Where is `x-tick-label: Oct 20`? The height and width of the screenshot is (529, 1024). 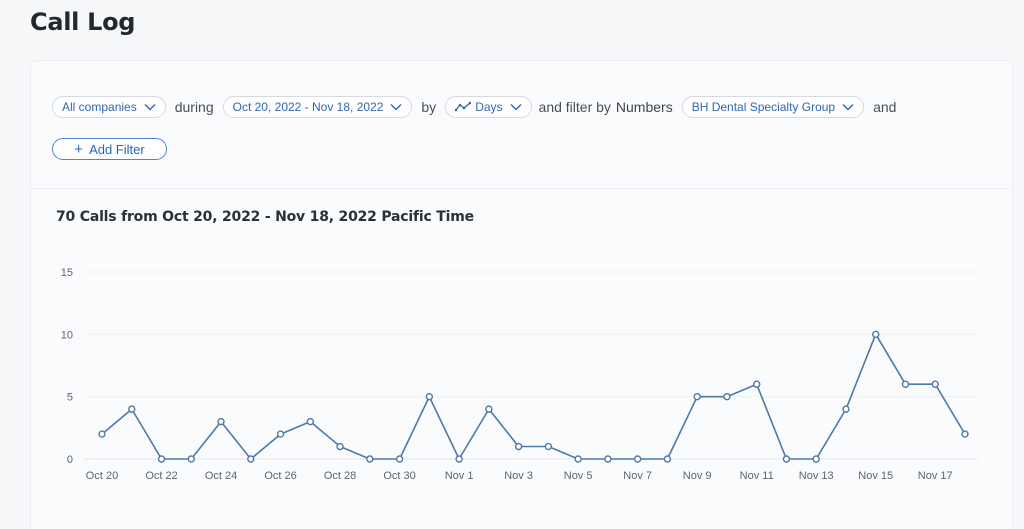 x-tick-label: Oct 20 is located at coordinates (102, 476).